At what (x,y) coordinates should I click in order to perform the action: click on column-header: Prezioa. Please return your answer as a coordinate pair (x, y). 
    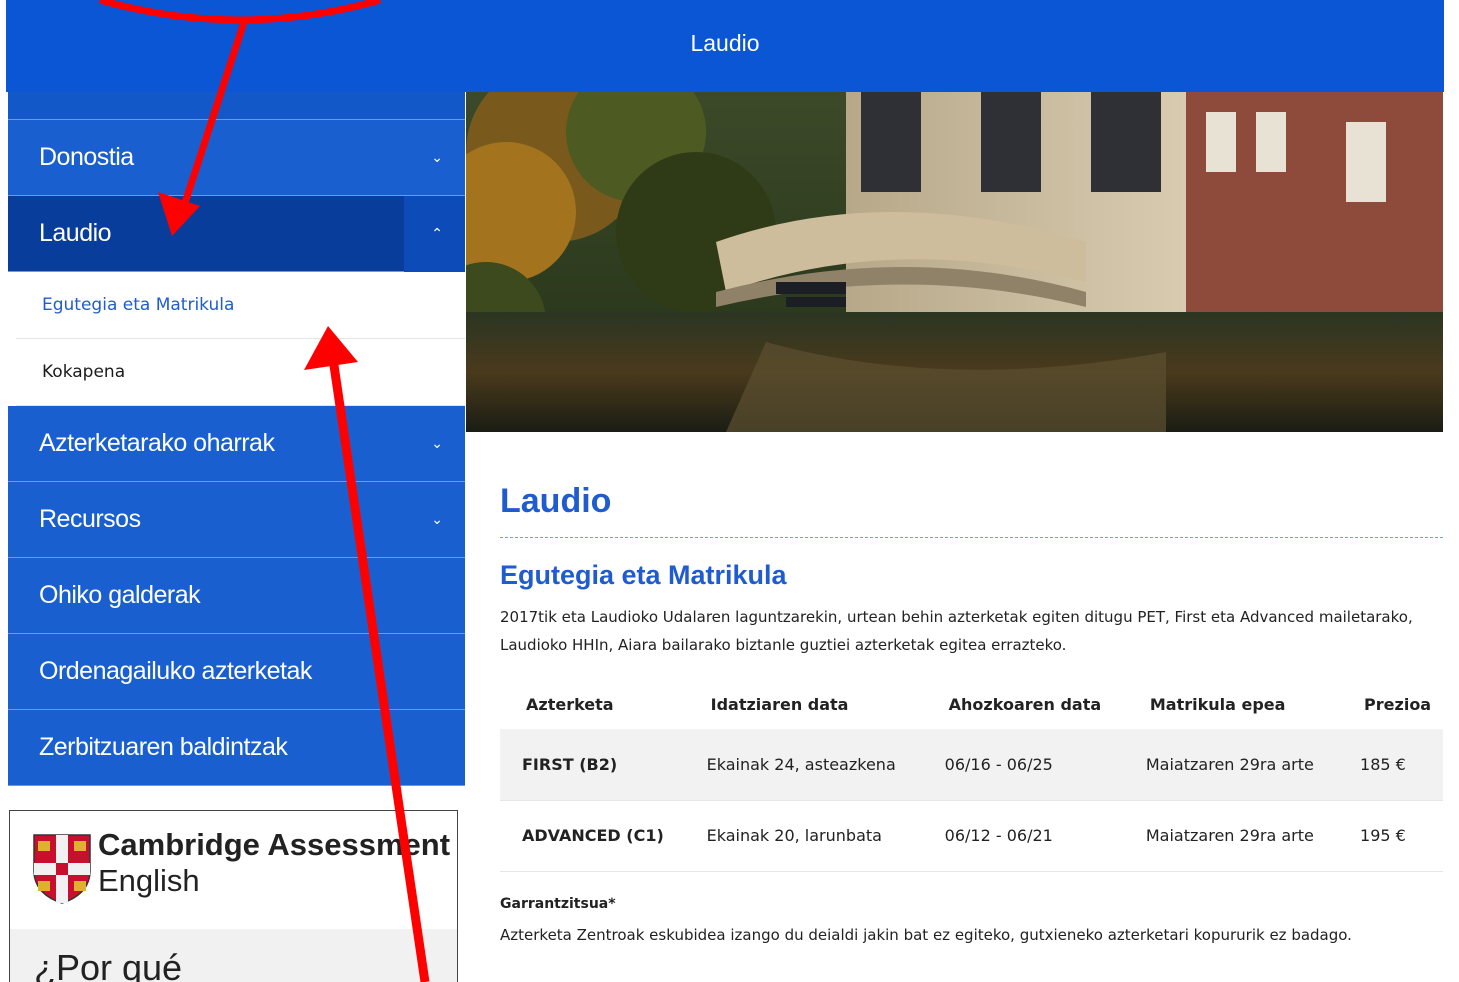
    Looking at the image, I should click on (1398, 704).